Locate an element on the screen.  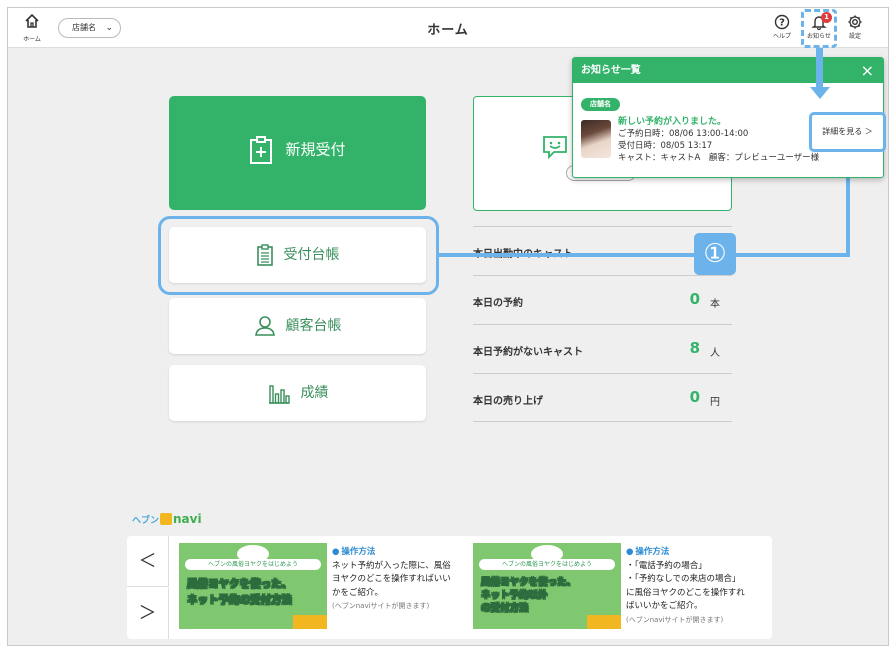
new-reception-button: 新規受付 is located at coordinates (297, 153).